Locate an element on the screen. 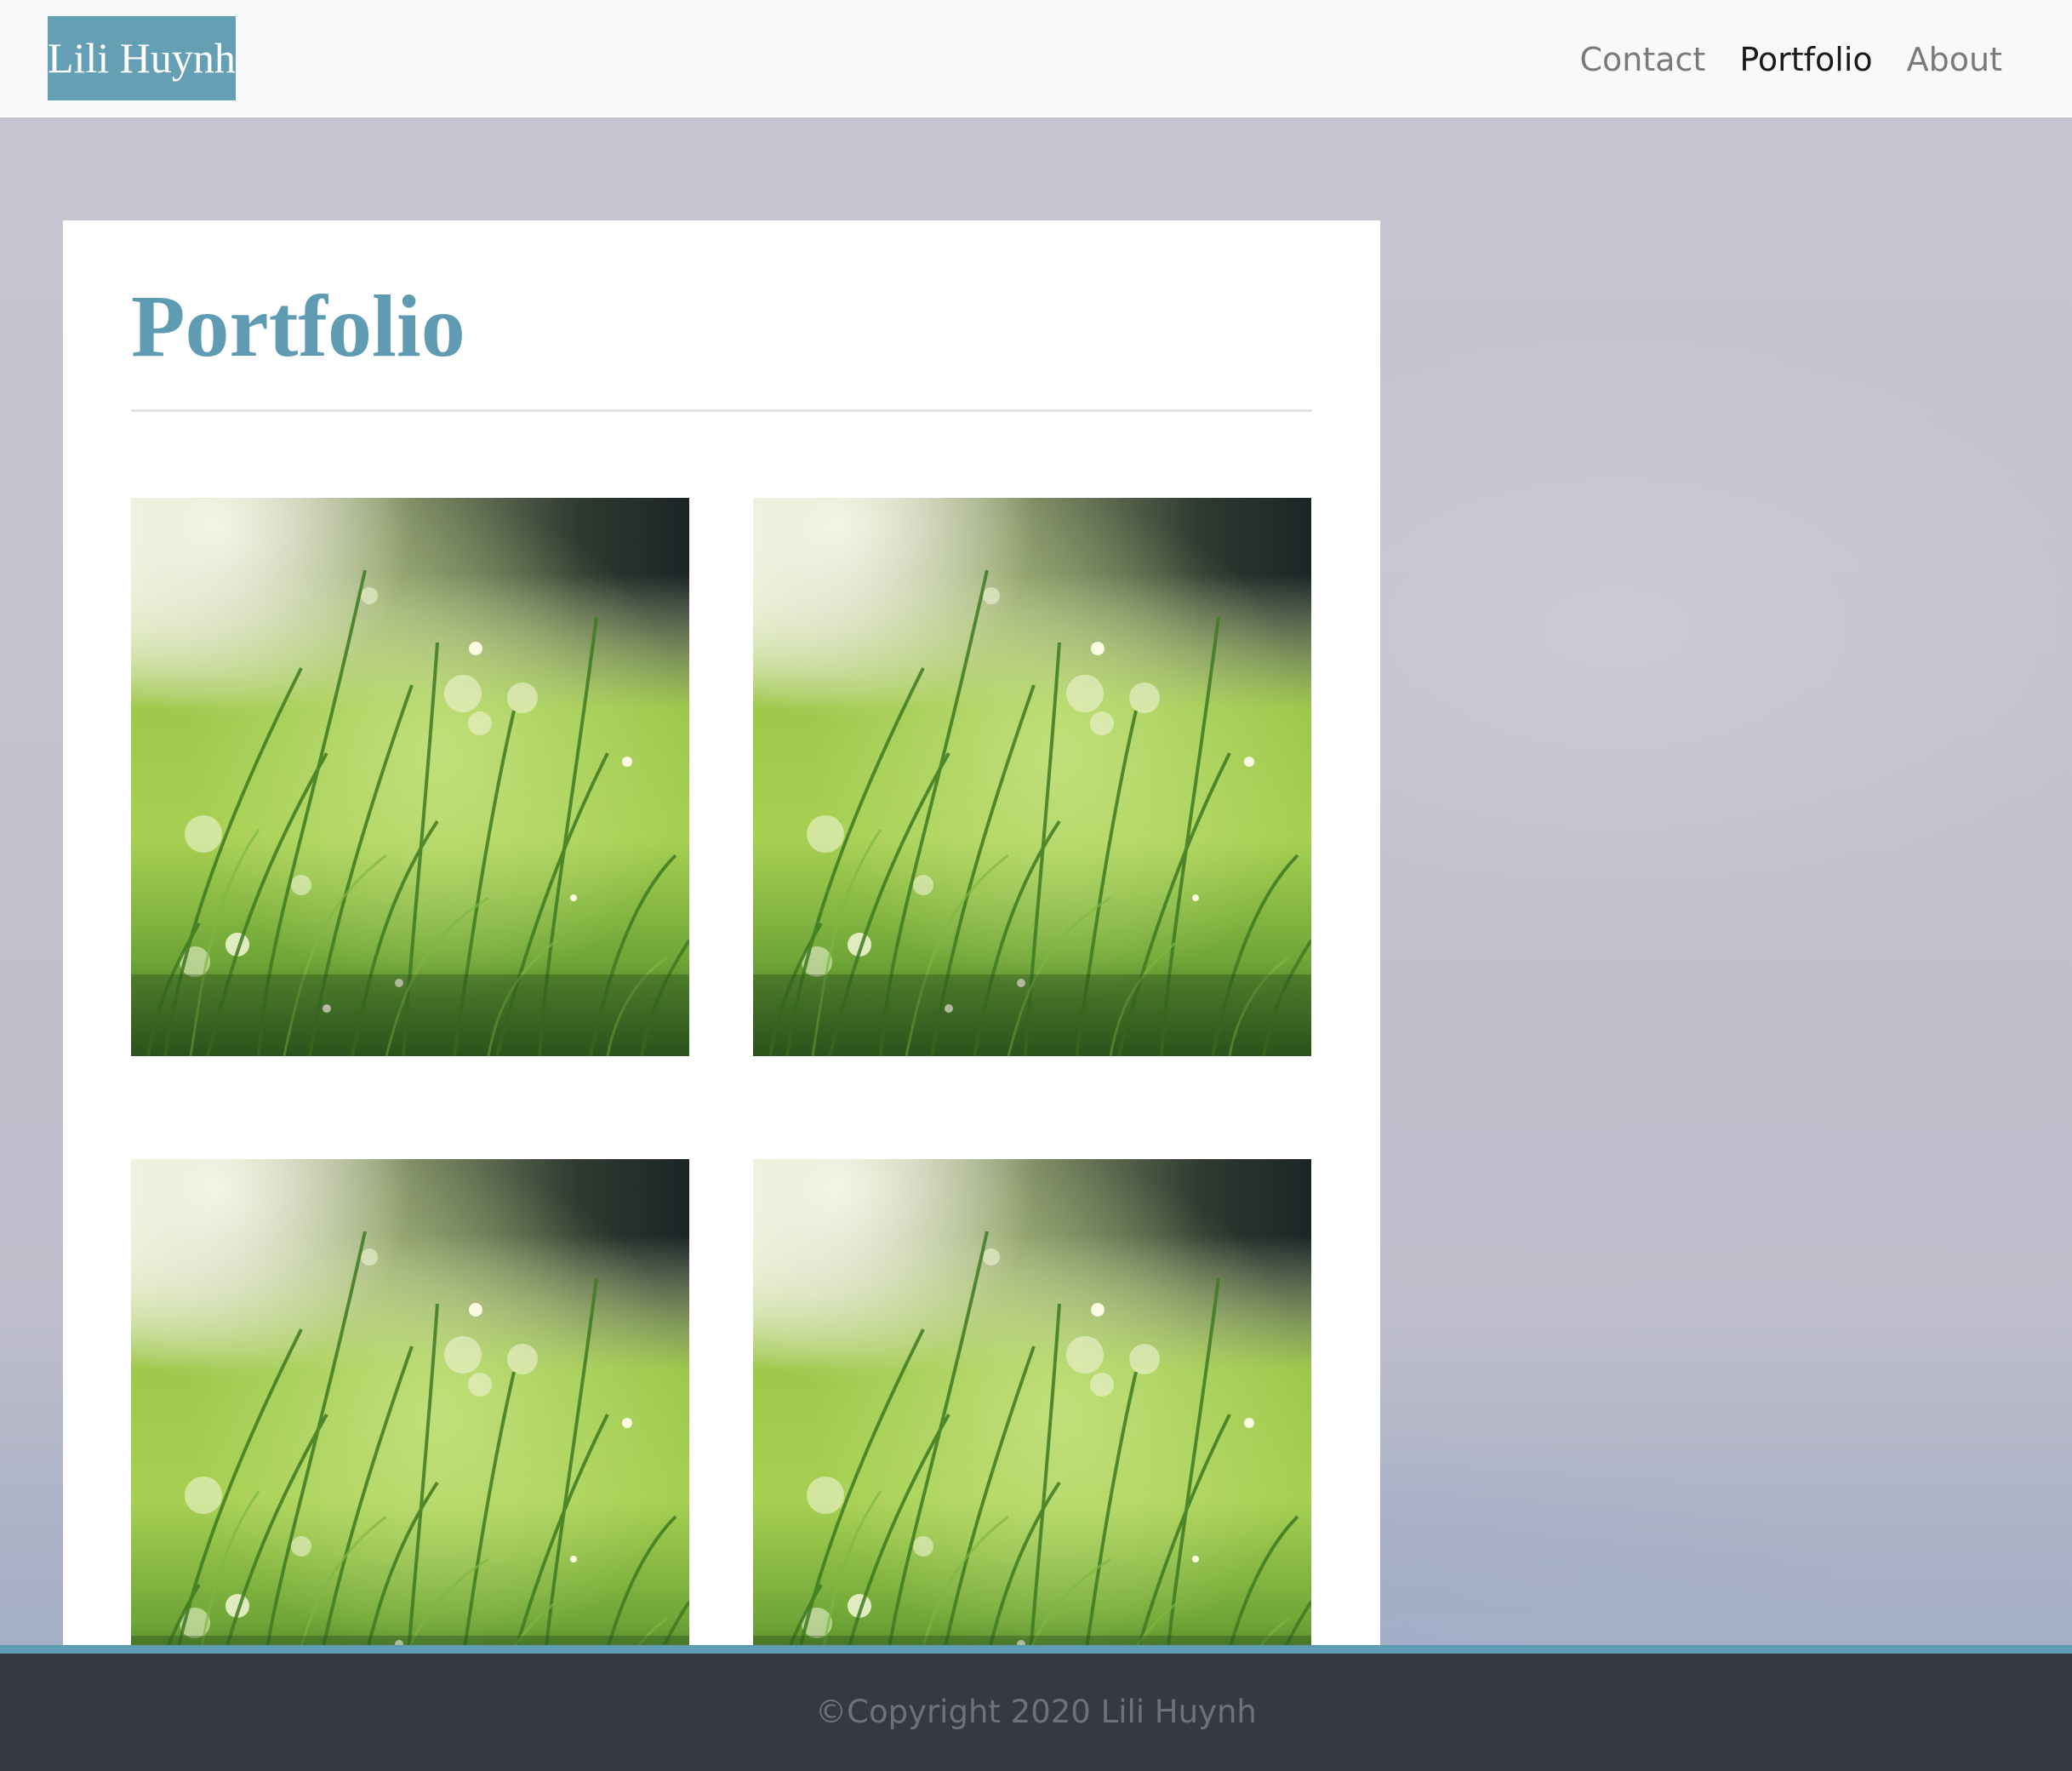  copyright-text: ©Copyright 2020 Lili Huynh is located at coordinates (1036, 1712).